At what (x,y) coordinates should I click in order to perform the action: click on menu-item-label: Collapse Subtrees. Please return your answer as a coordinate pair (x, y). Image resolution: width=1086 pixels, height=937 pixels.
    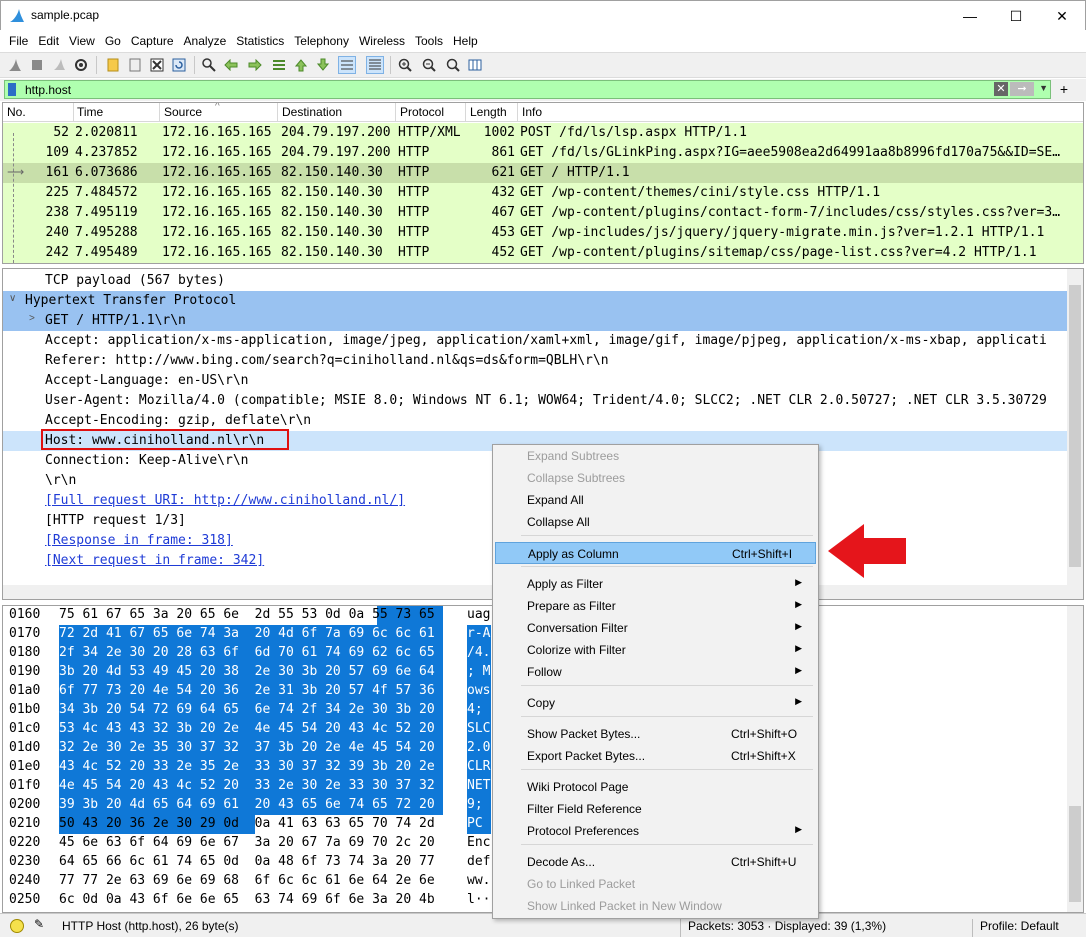
    Looking at the image, I should click on (576, 478).